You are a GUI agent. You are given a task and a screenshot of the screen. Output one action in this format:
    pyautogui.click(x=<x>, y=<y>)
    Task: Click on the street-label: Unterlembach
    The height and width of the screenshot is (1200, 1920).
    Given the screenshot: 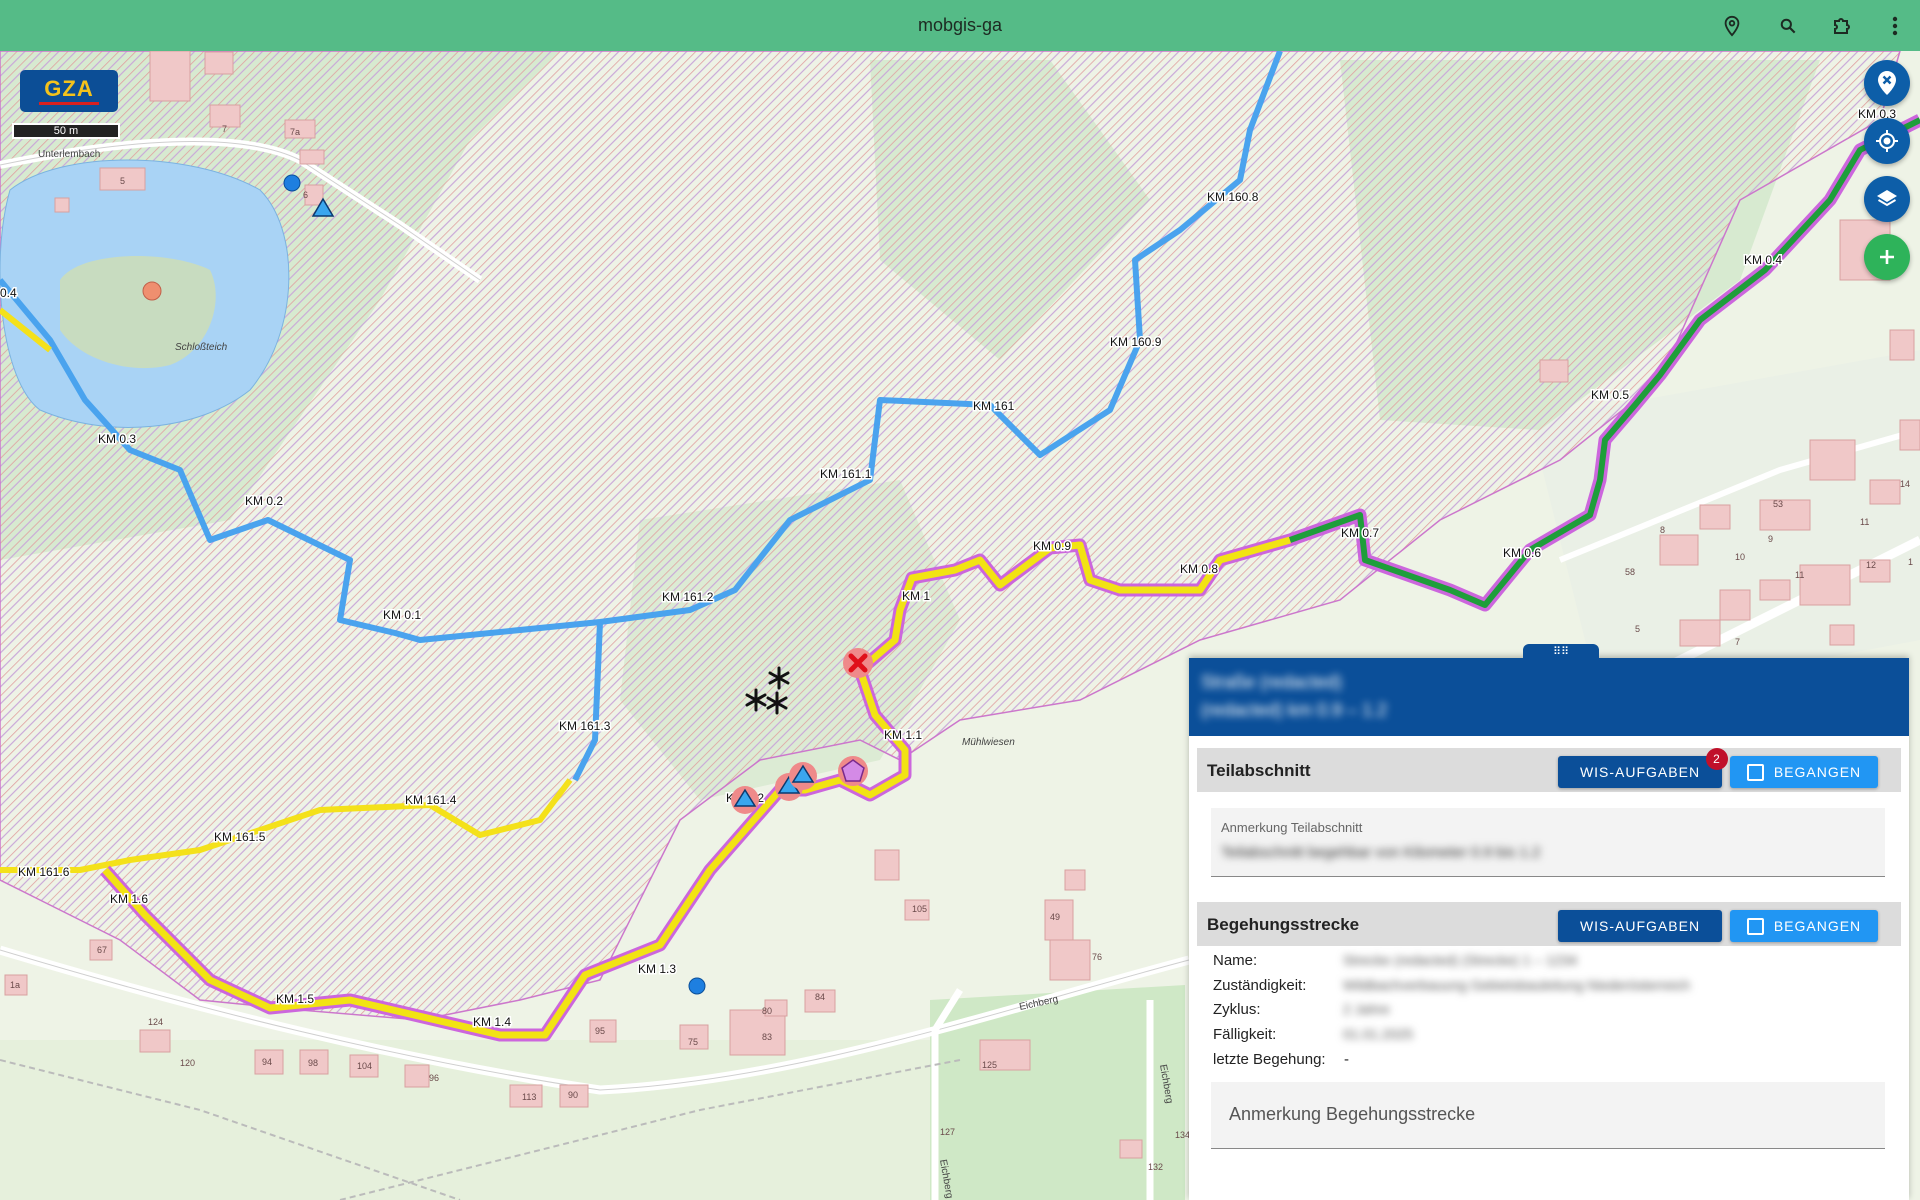 What is the action you would take?
    pyautogui.click(x=69, y=154)
    